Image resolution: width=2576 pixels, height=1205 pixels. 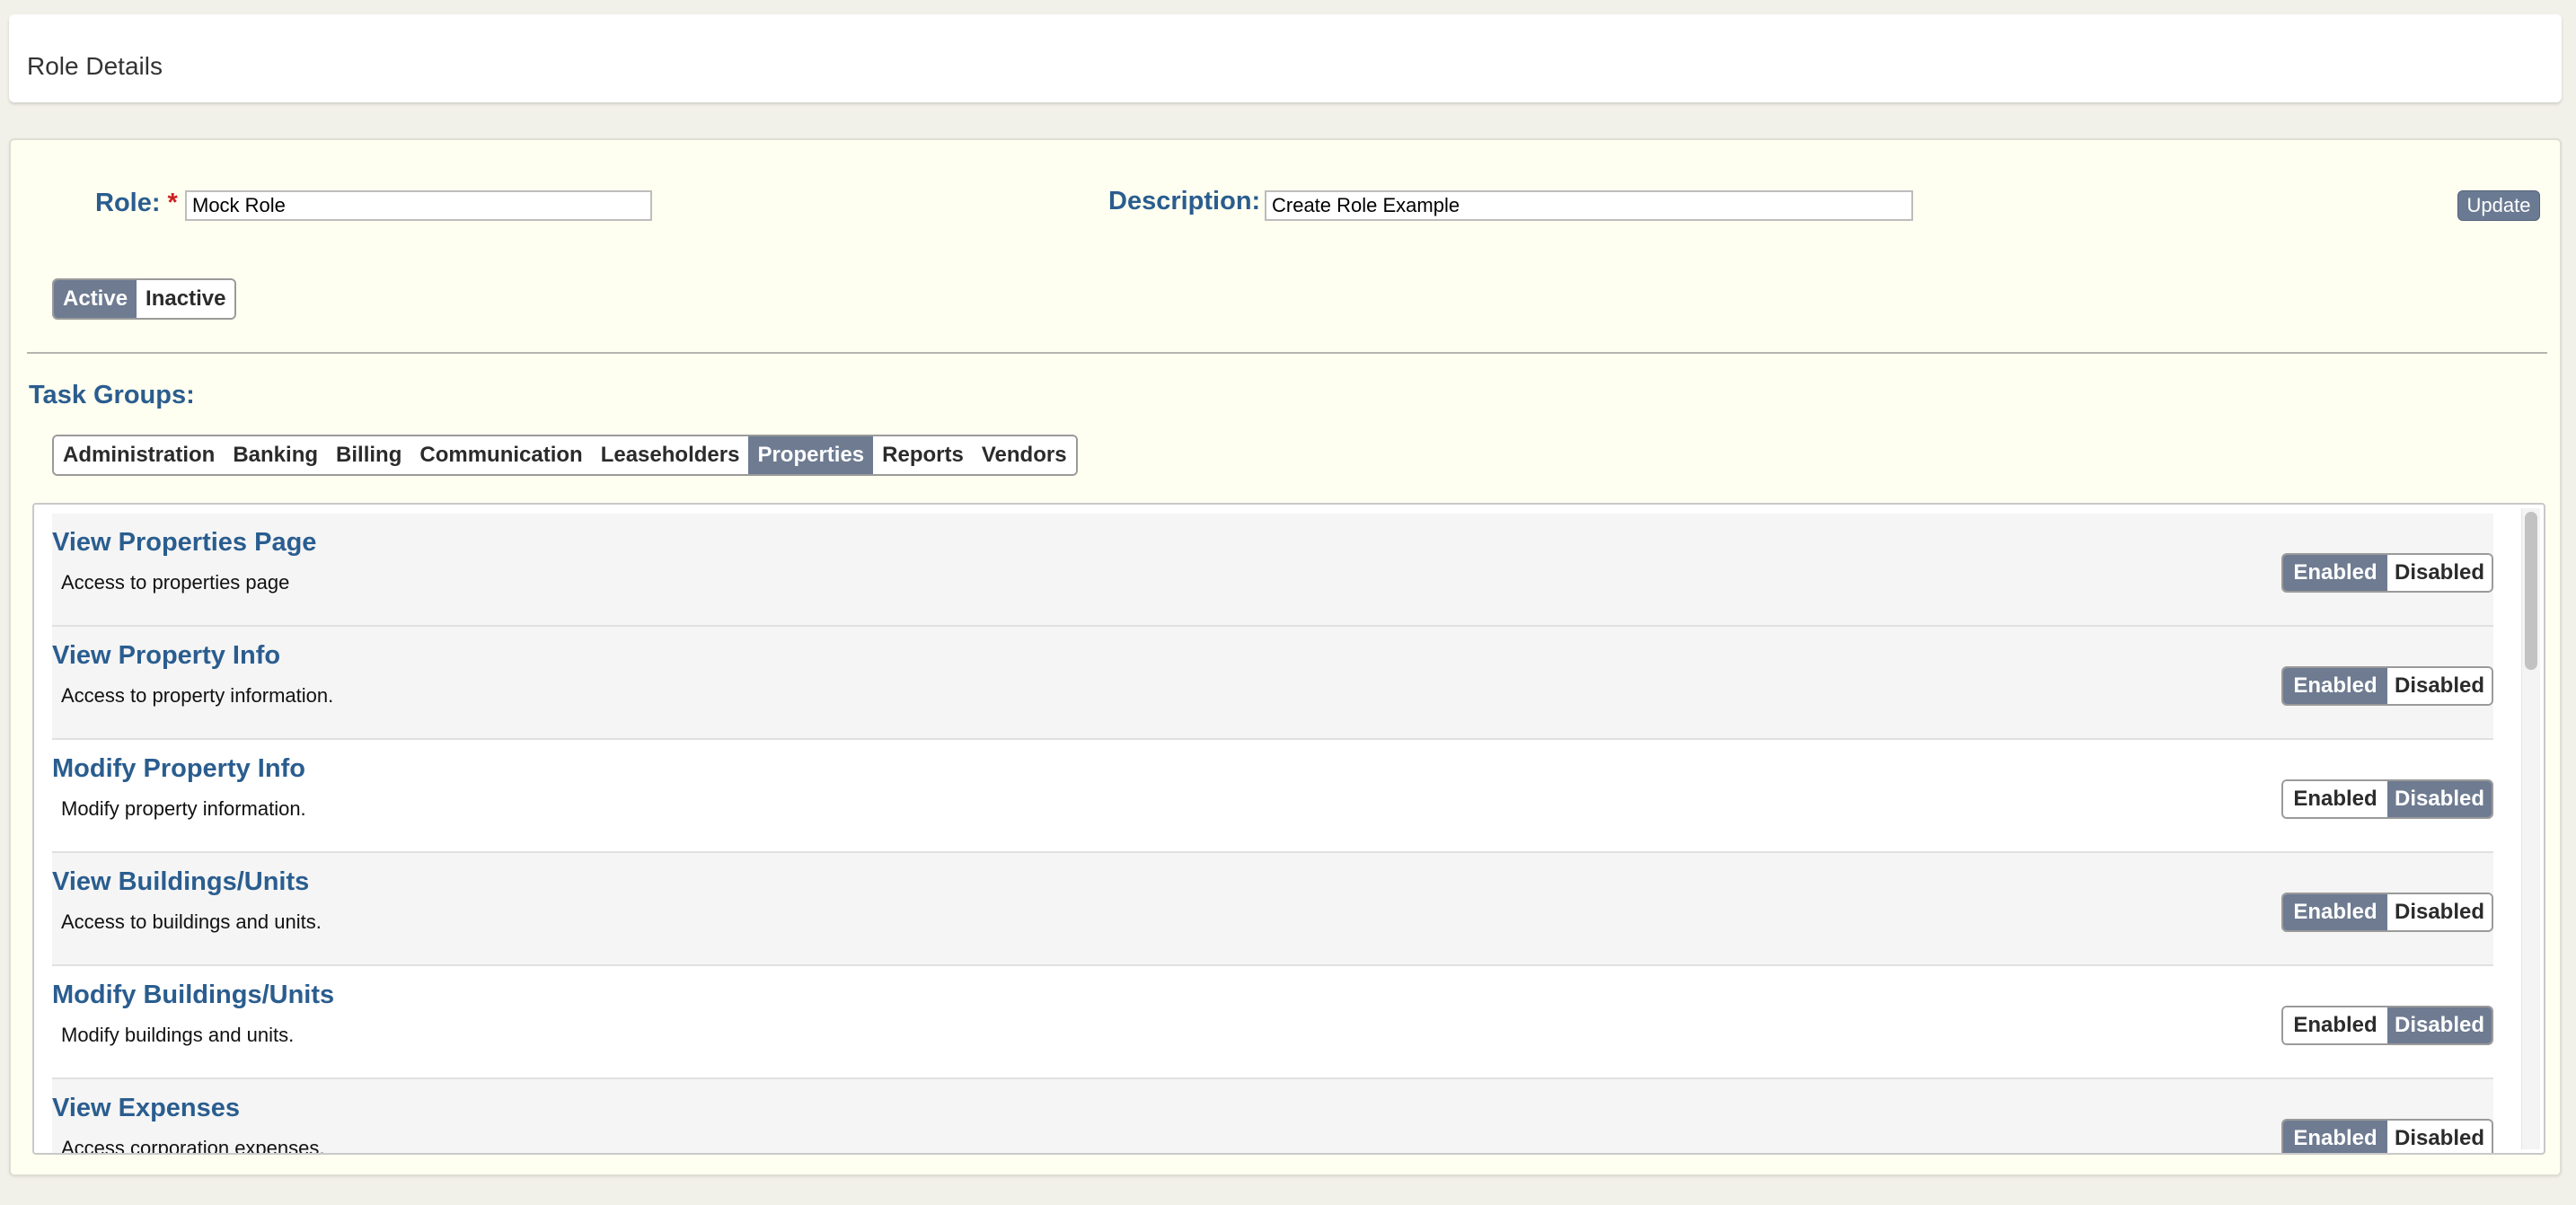 What do you see at coordinates (501, 455) in the screenshot?
I see `tab-communication: Communication` at bounding box center [501, 455].